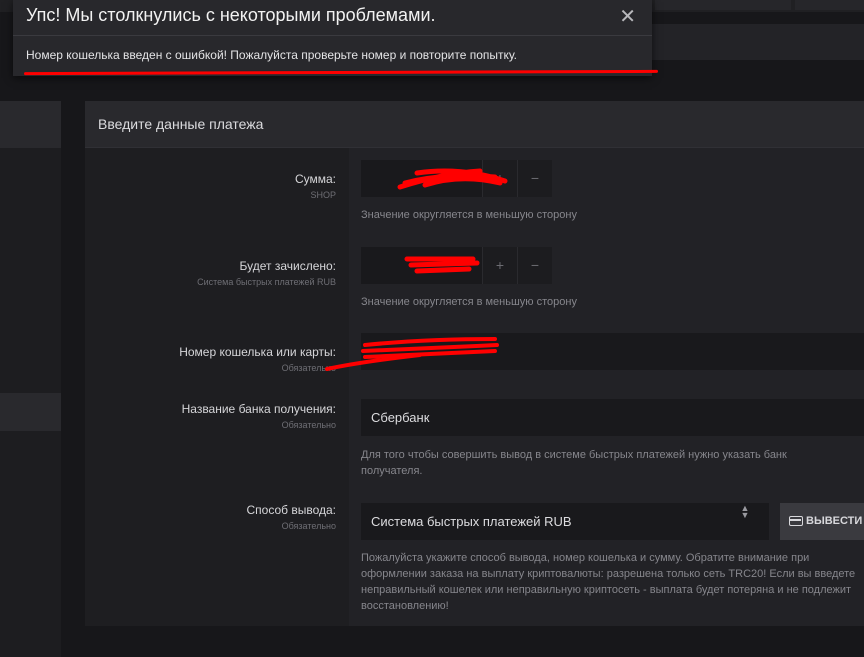  What do you see at coordinates (266, 282) in the screenshot?
I see `credited-sublabel: Система быстрых платежей RUB` at bounding box center [266, 282].